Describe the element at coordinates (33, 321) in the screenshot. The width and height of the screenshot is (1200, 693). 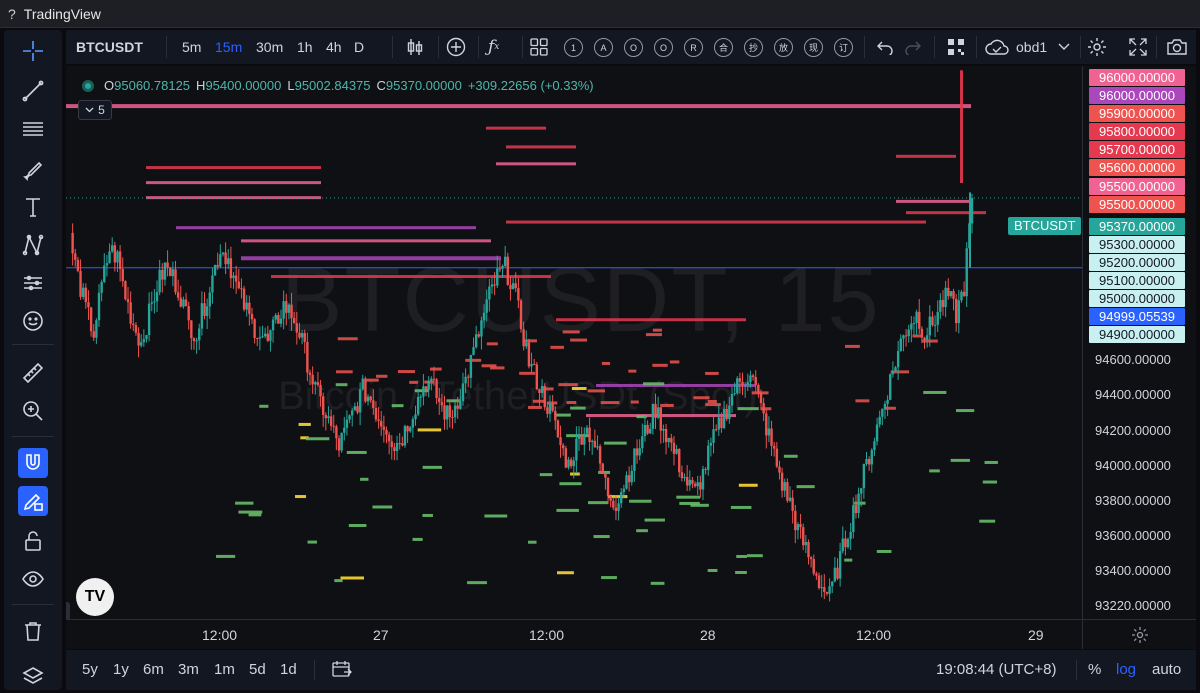
I see `emoji-icon` at that location.